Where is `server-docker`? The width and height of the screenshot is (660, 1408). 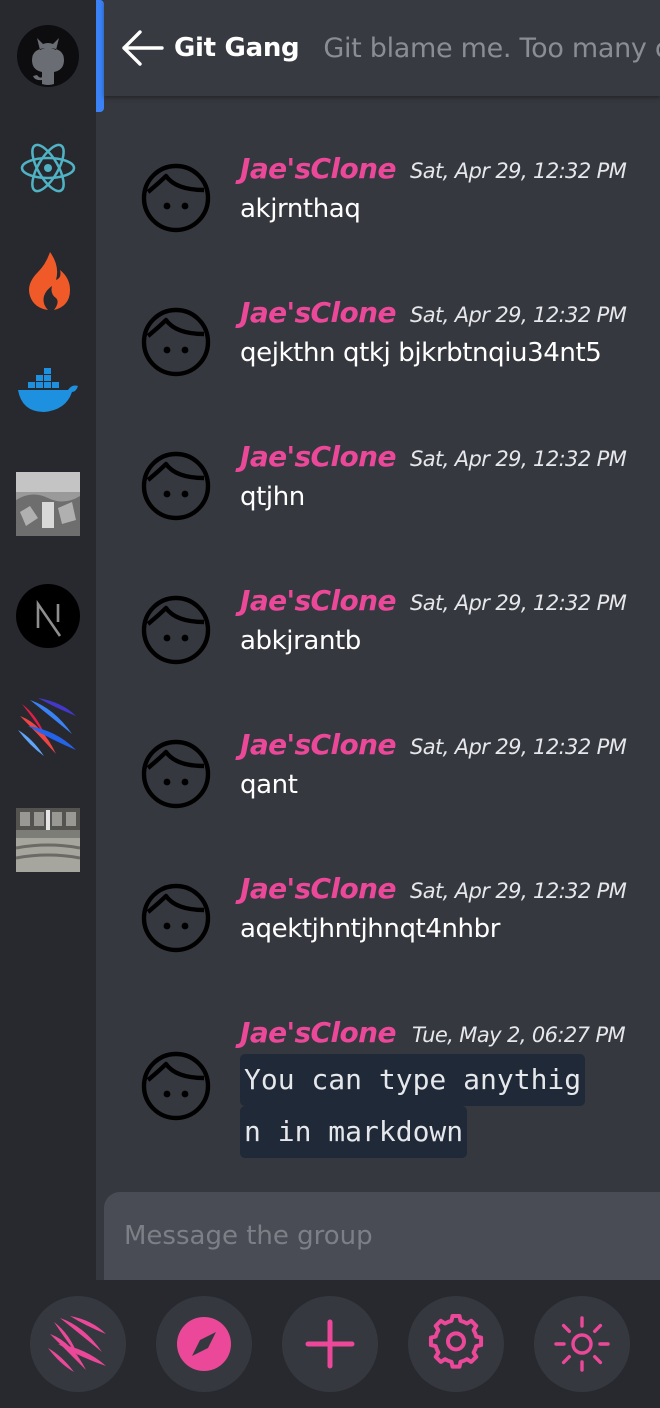
server-docker is located at coordinates (48, 392).